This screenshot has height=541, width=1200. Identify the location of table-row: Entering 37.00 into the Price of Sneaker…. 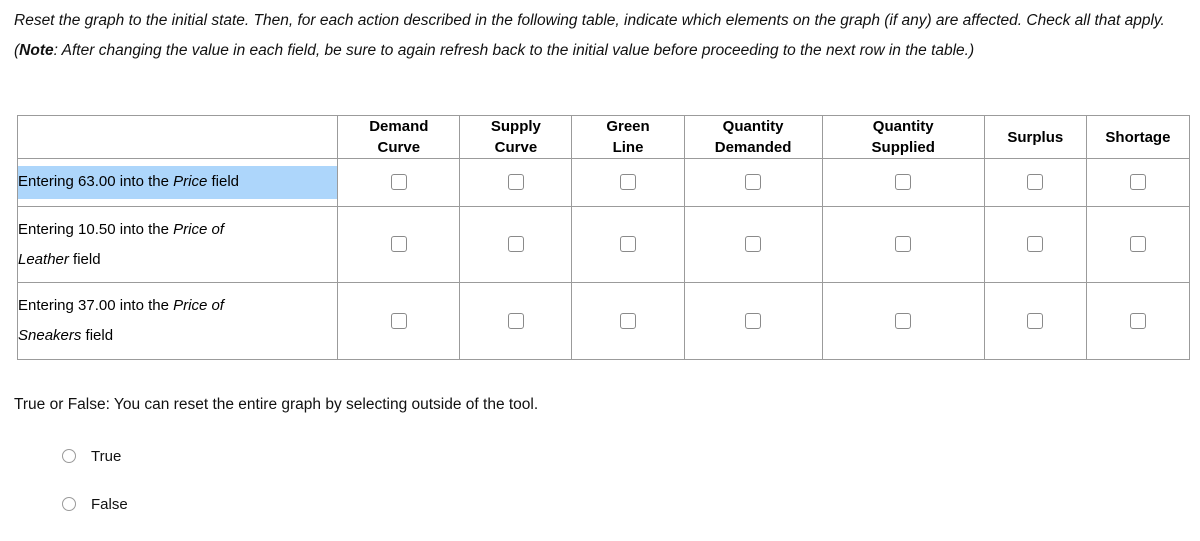
(603, 321).